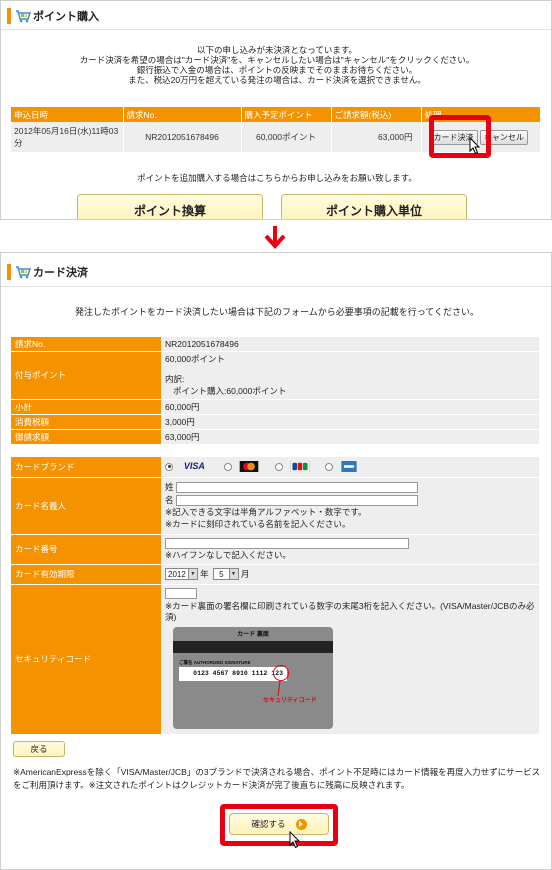 Image resolution: width=552 pixels, height=870 pixels. What do you see at coordinates (286, 114) in the screenshot?
I see `column-header-points: 購入予定ポイント` at bounding box center [286, 114].